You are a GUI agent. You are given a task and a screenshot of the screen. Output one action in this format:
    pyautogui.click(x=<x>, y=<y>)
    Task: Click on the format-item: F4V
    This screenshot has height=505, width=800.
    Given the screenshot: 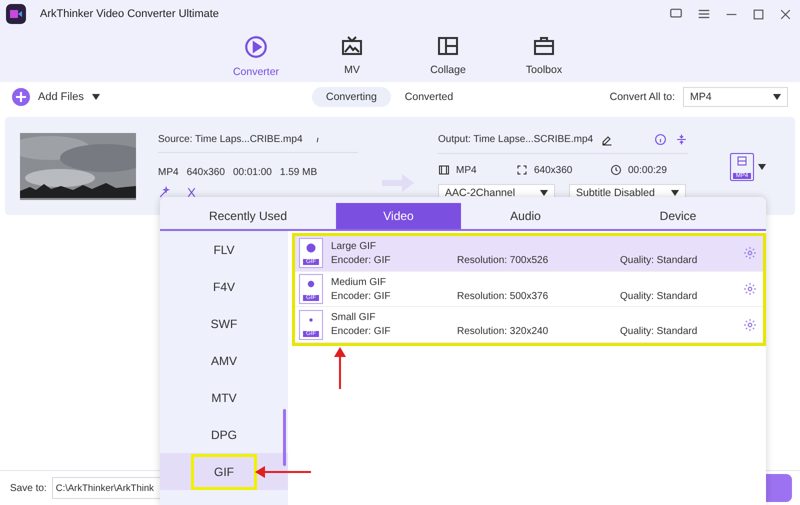 What is the action you would take?
    pyautogui.click(x=224, y=286)
    